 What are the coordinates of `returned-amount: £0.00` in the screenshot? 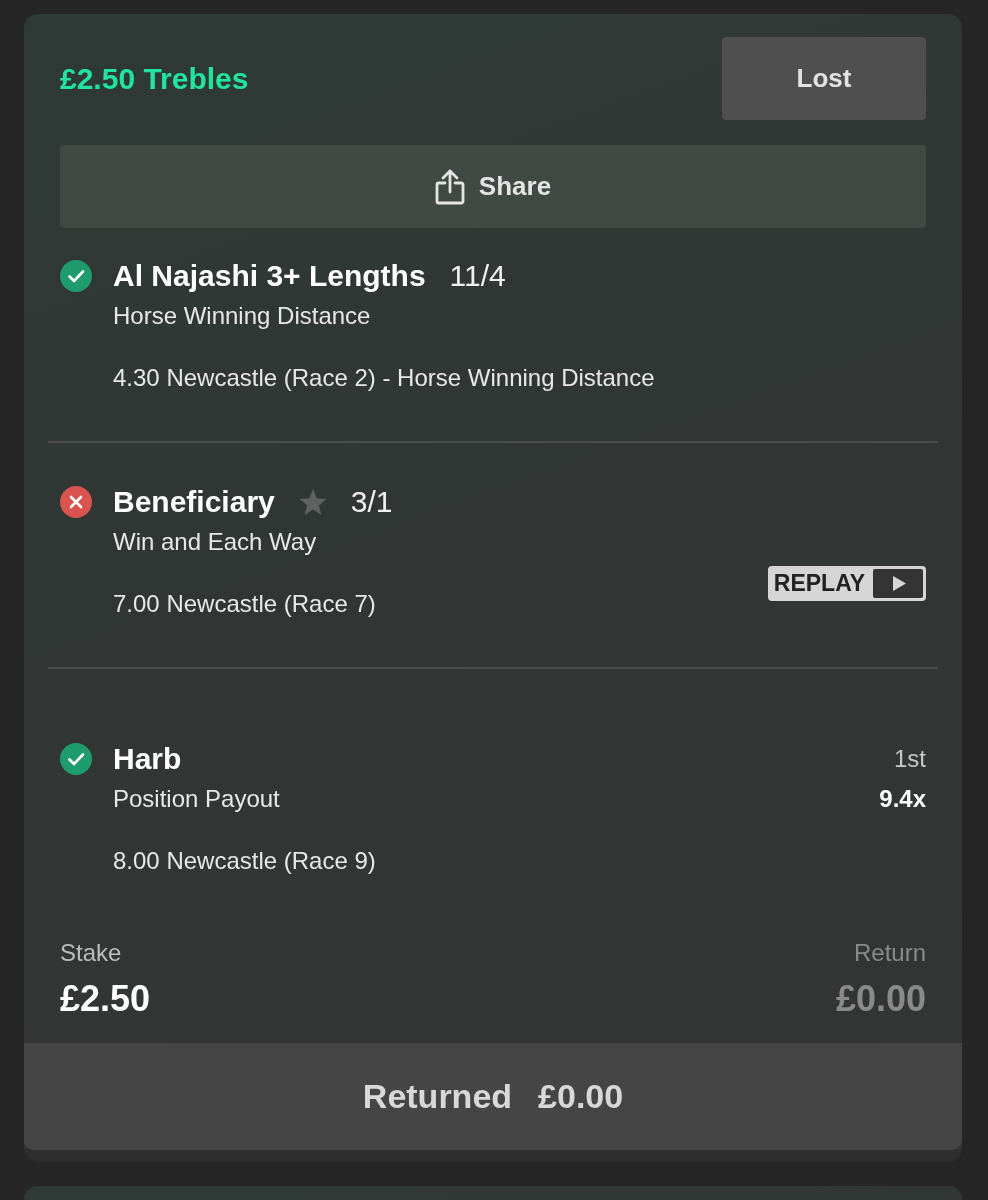 It's located at (581, 1096).